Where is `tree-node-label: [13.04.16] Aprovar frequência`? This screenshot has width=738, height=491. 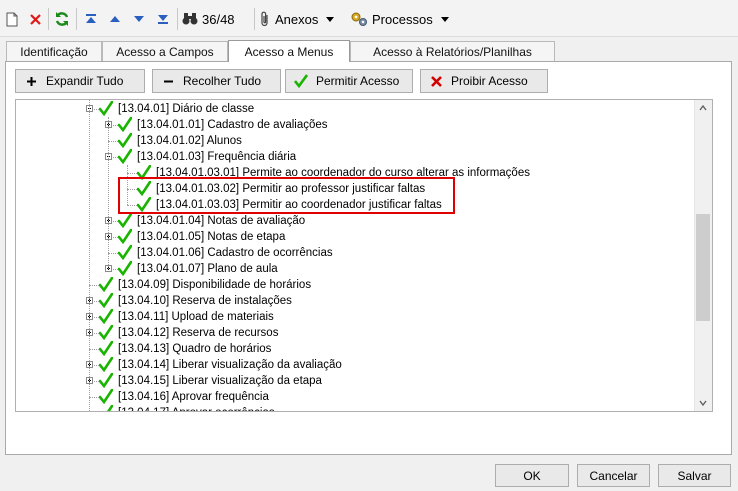
tree-node-label: [13.04.16] Aprovar frequência is located at coordinates (193, 397).